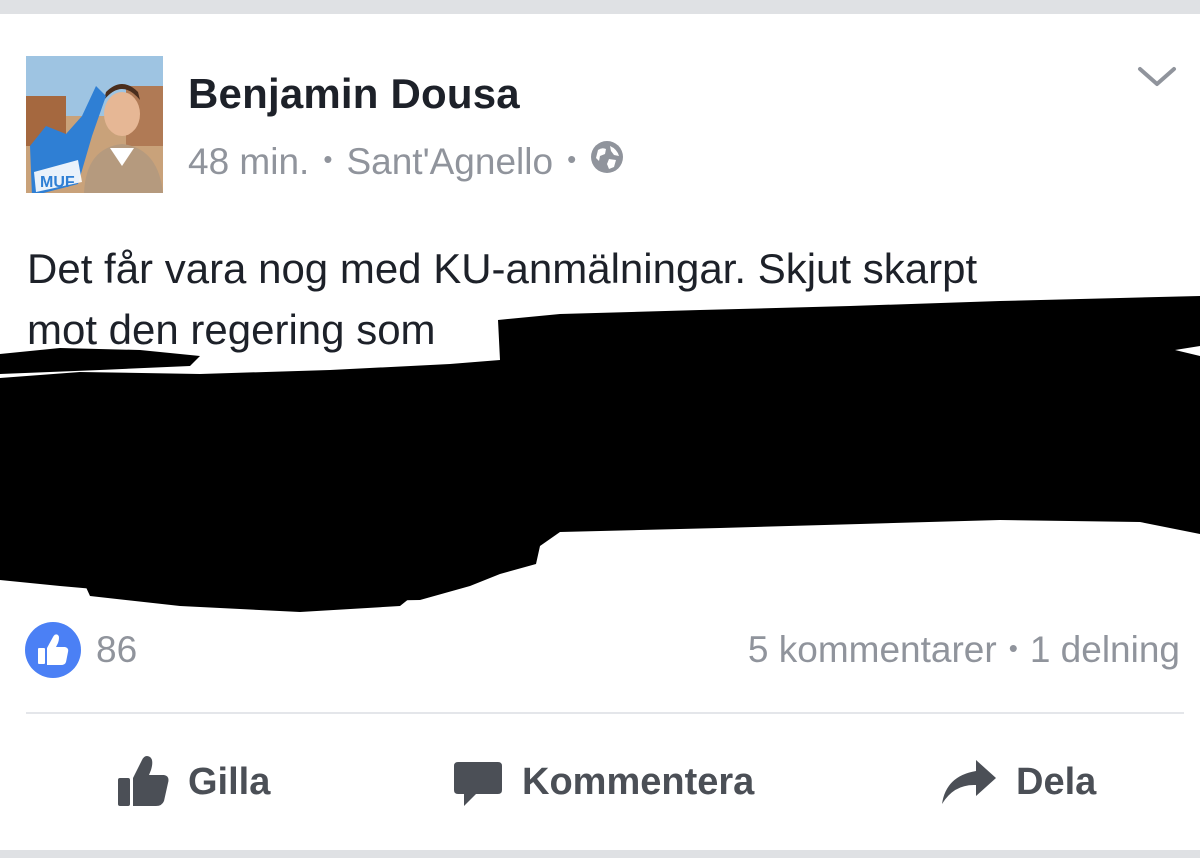 The width and height of the screenshot is (1200, 858). Describe the element at coordinates (1105, 650) in the screenshot. I see `share-count: 1 delning` at that location.